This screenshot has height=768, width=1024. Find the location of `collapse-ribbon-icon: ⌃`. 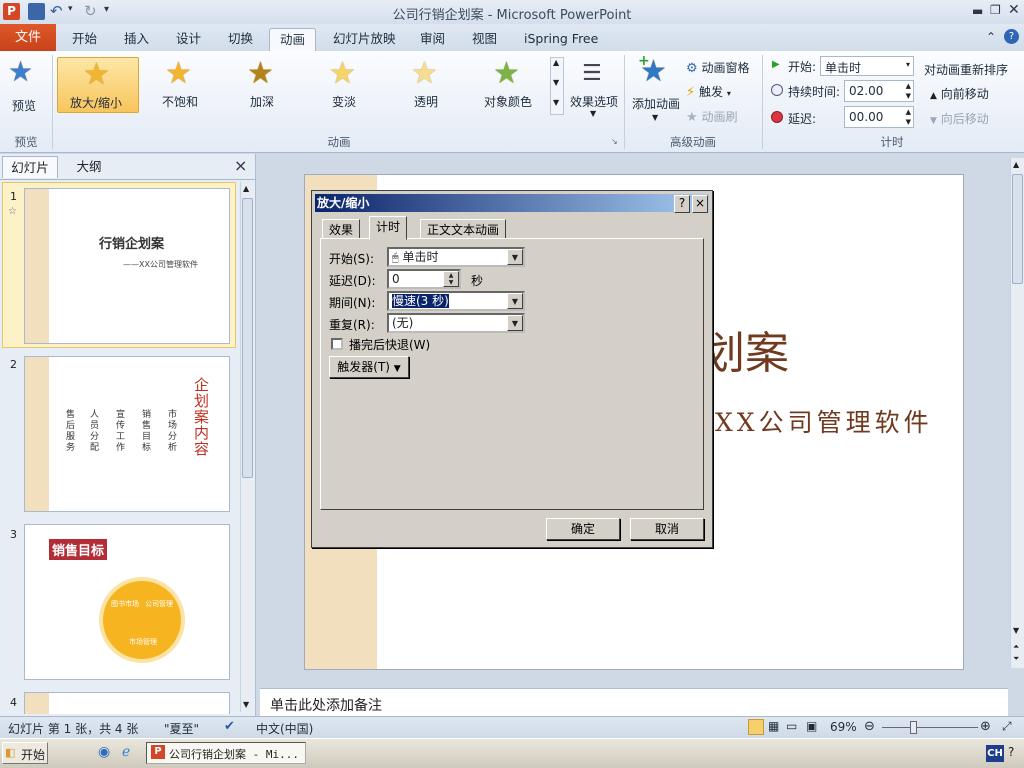

collapse-ribbon-icon: ⌃ is located at coordinates (991, 37).